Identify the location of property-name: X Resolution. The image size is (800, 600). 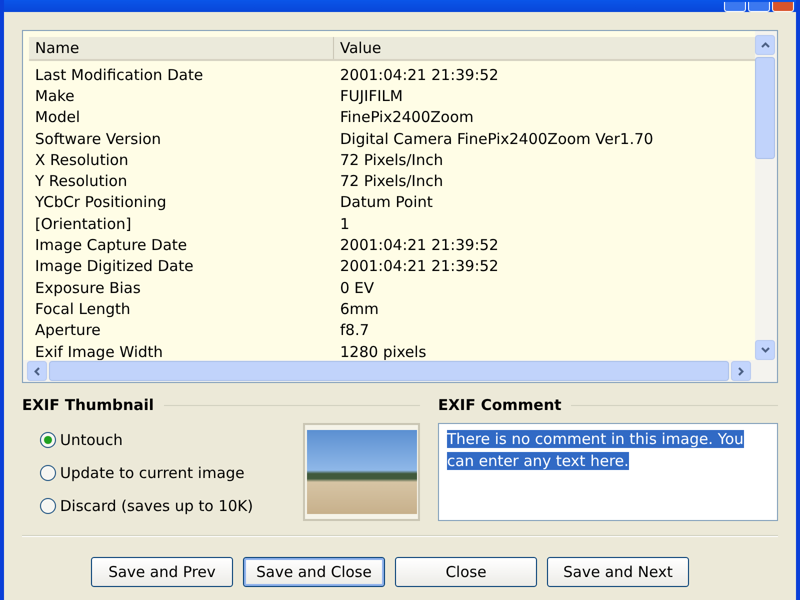
(82, 159).